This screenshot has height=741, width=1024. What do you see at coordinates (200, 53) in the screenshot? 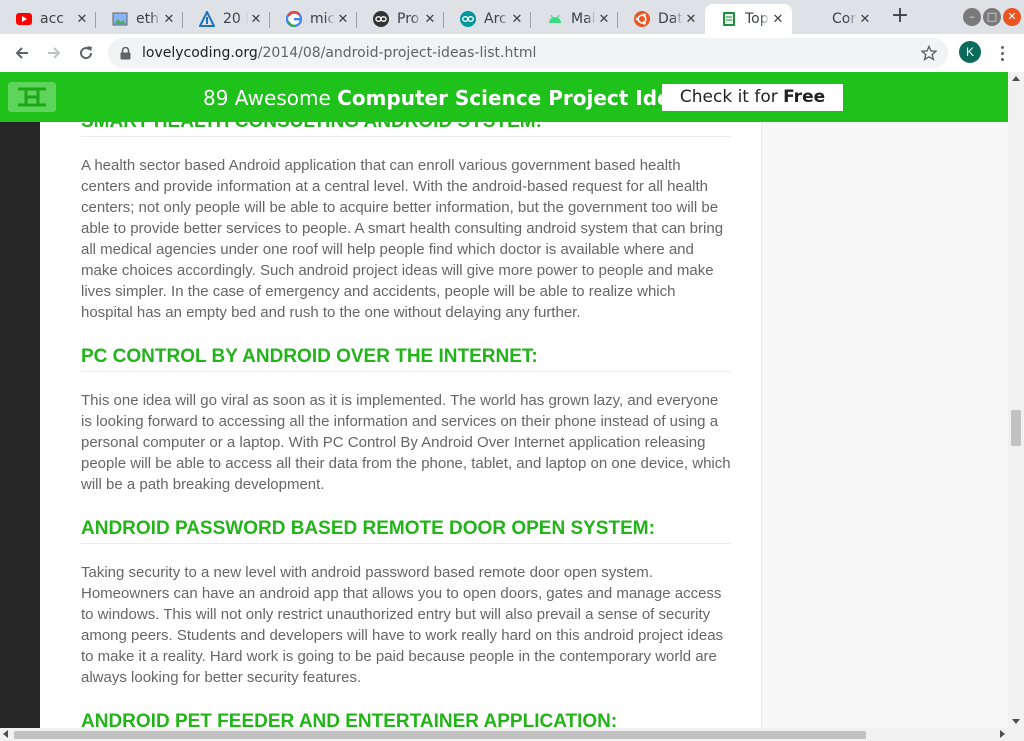
I see `url-host: lovelycoding.org` at bounding box center [200, 53].